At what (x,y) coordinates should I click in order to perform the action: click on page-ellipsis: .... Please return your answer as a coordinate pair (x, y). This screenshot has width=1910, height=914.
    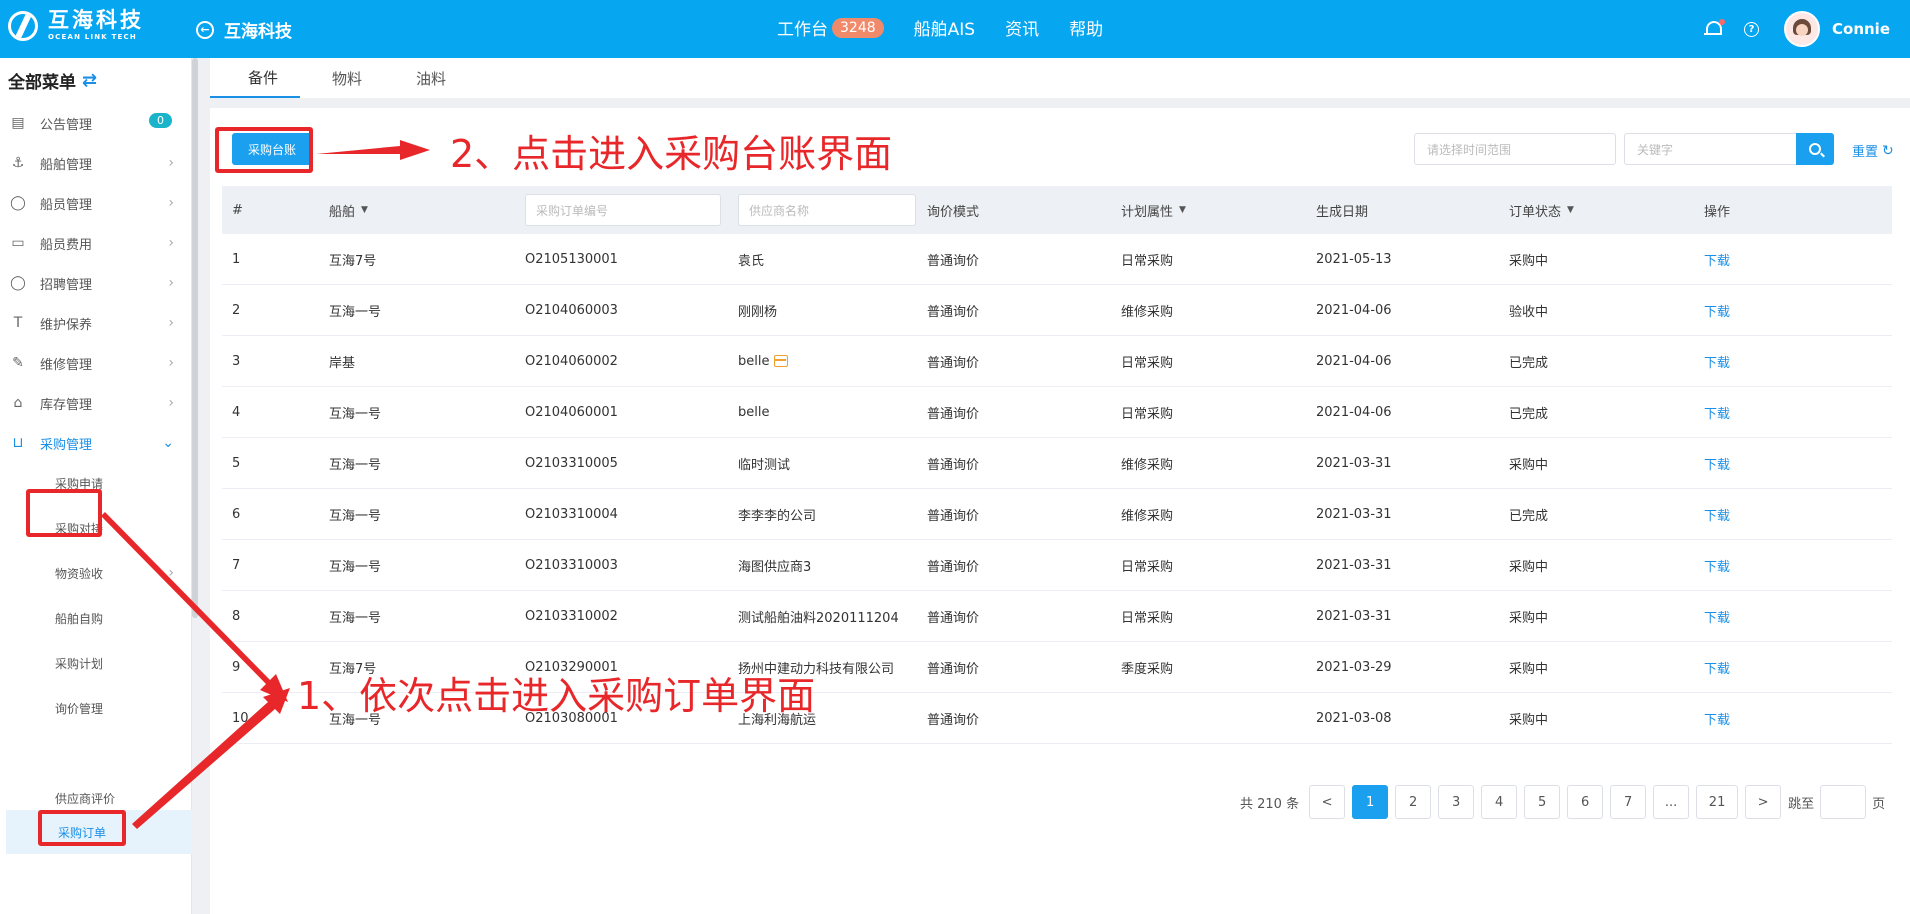
    Looking at the image, I should click on (1671, 802).